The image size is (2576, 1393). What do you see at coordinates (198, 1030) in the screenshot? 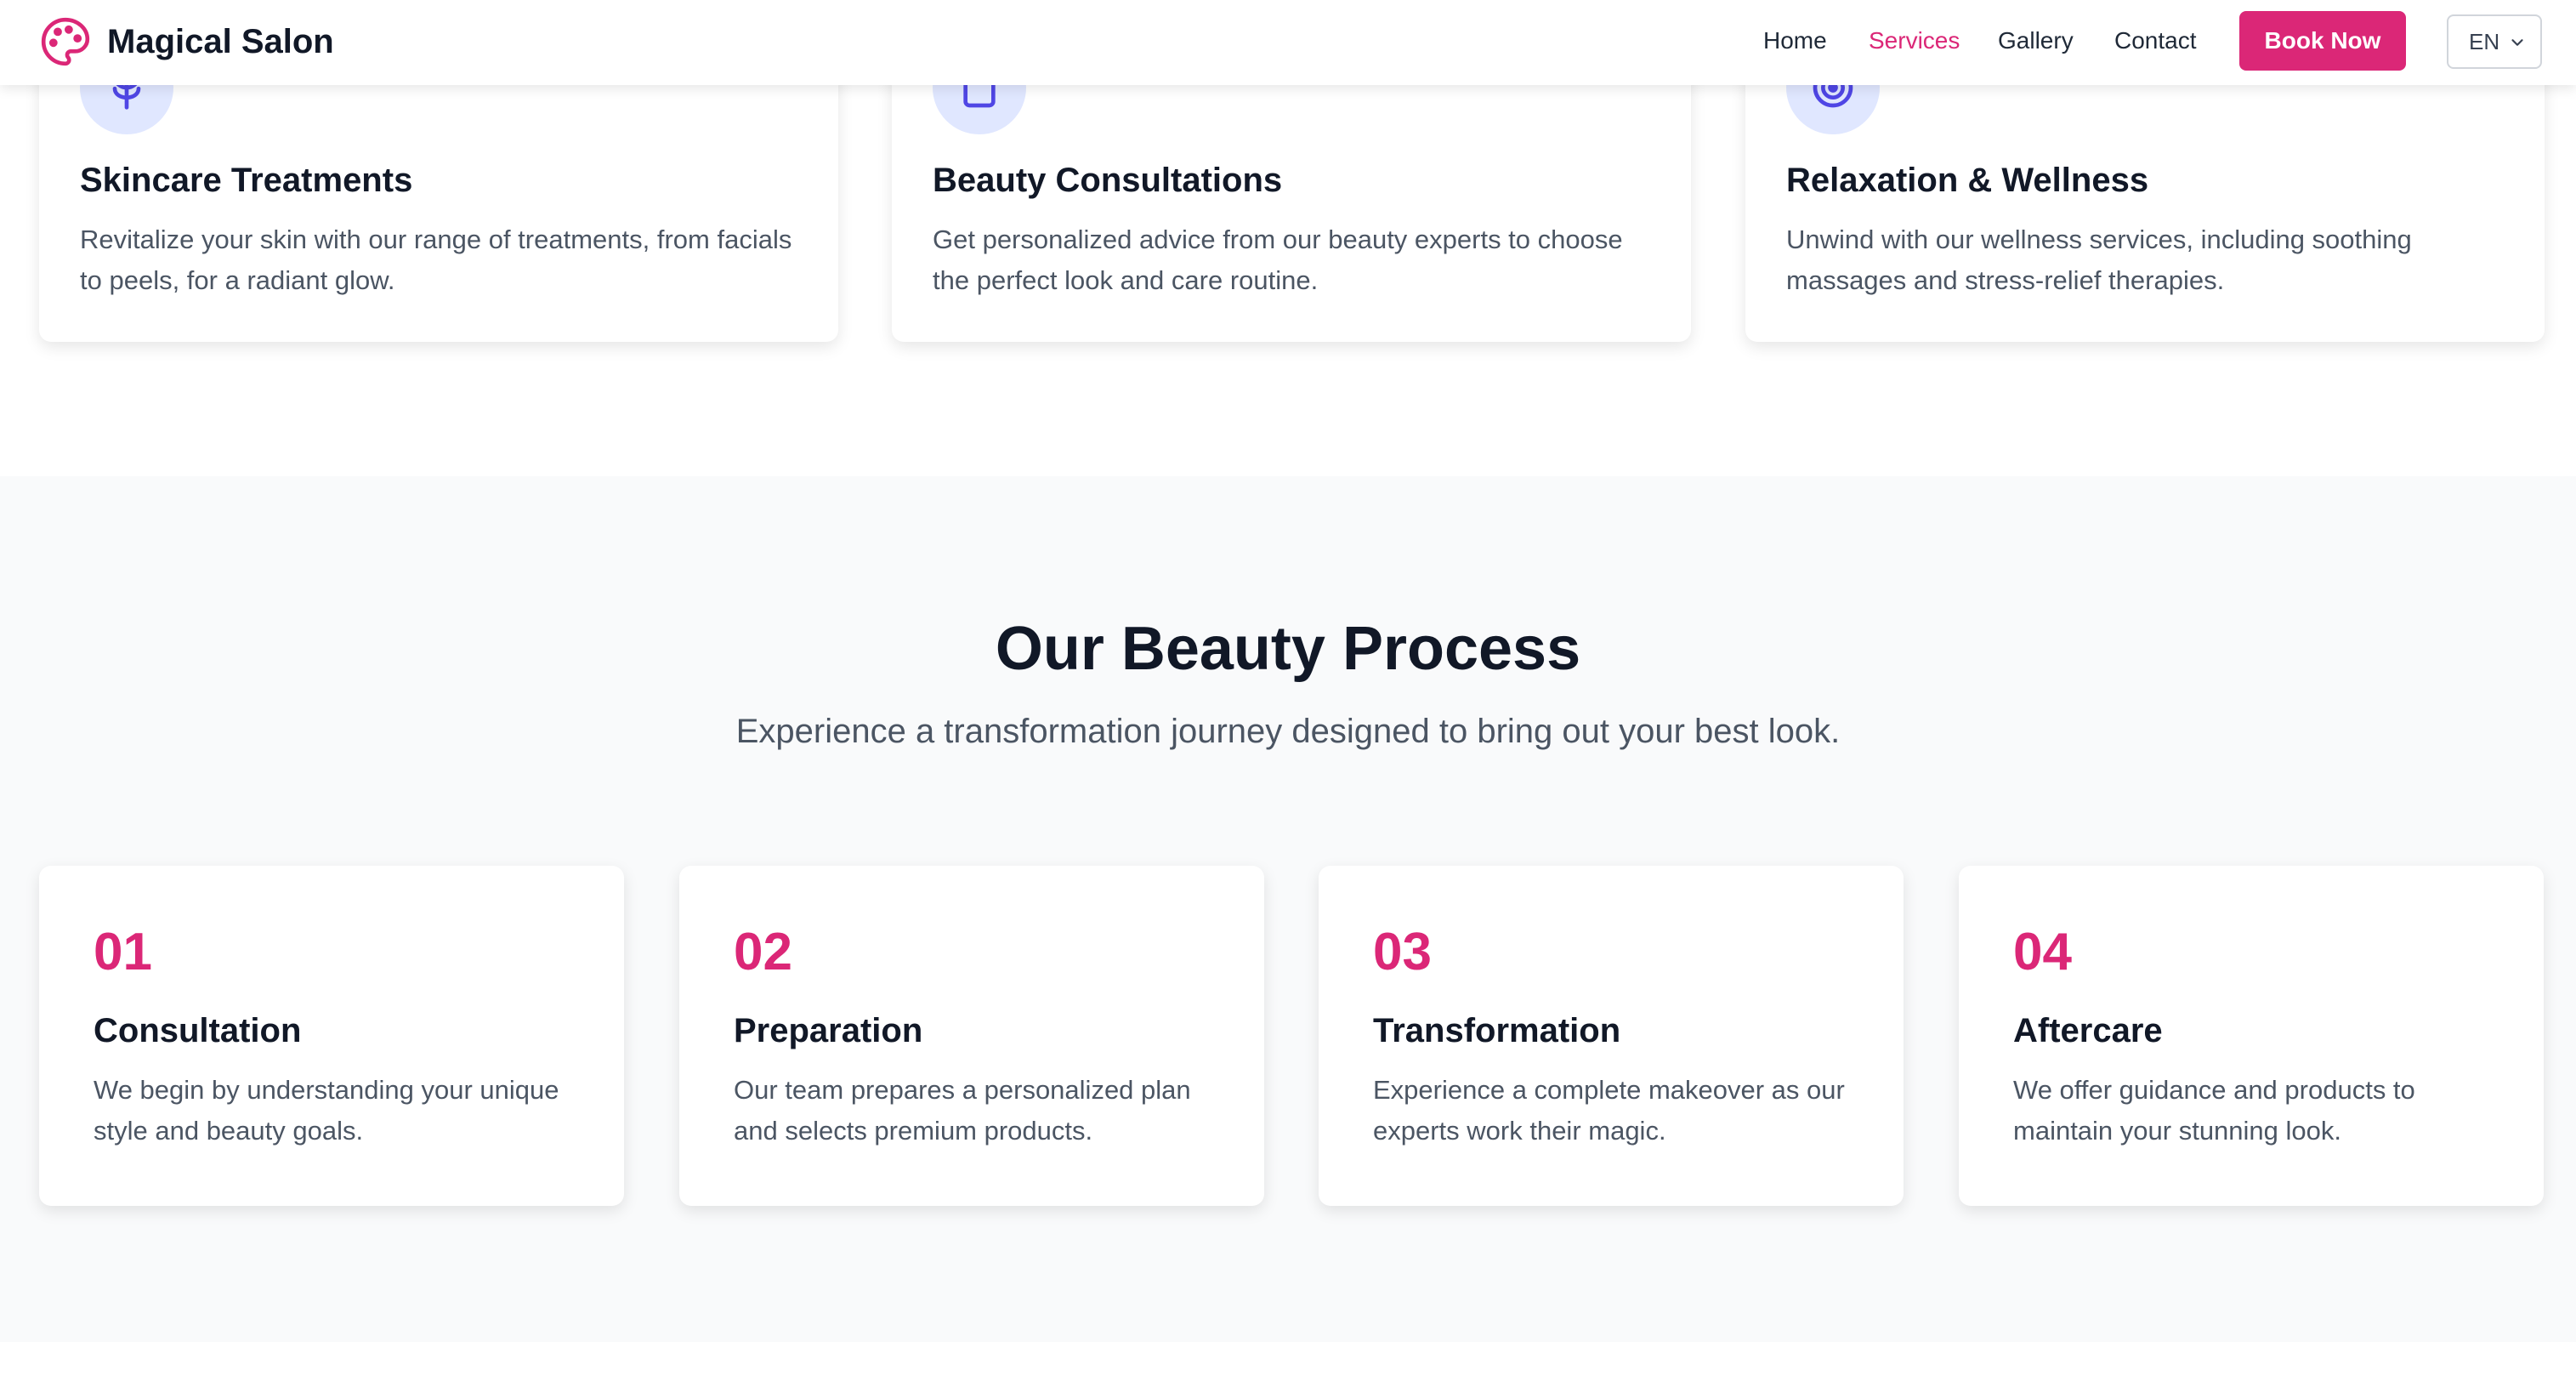
I see `step-title: Consultation` at bounding box center [198, 1030].